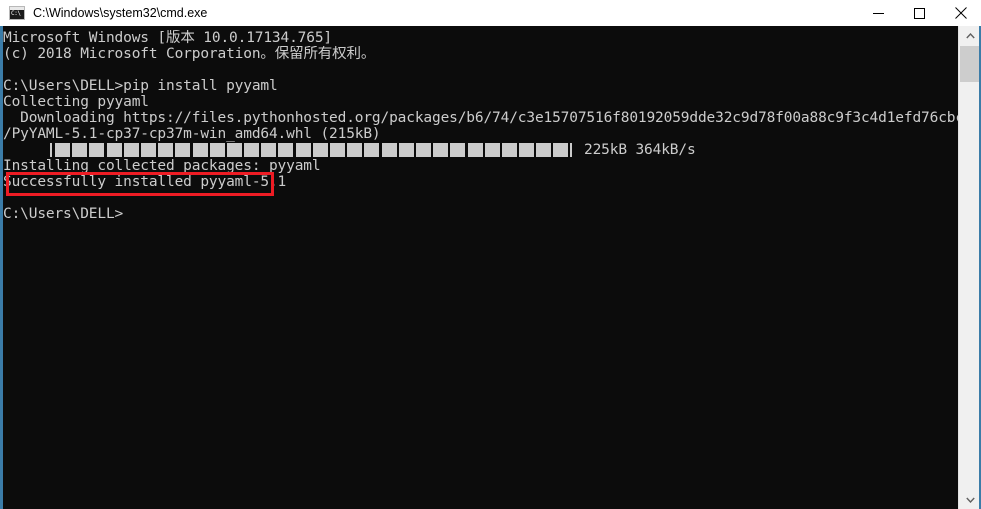  Describe the element at coordinates (76, 102) in the screenshot. I see `console-line: Collecting pyyaml` at that location.